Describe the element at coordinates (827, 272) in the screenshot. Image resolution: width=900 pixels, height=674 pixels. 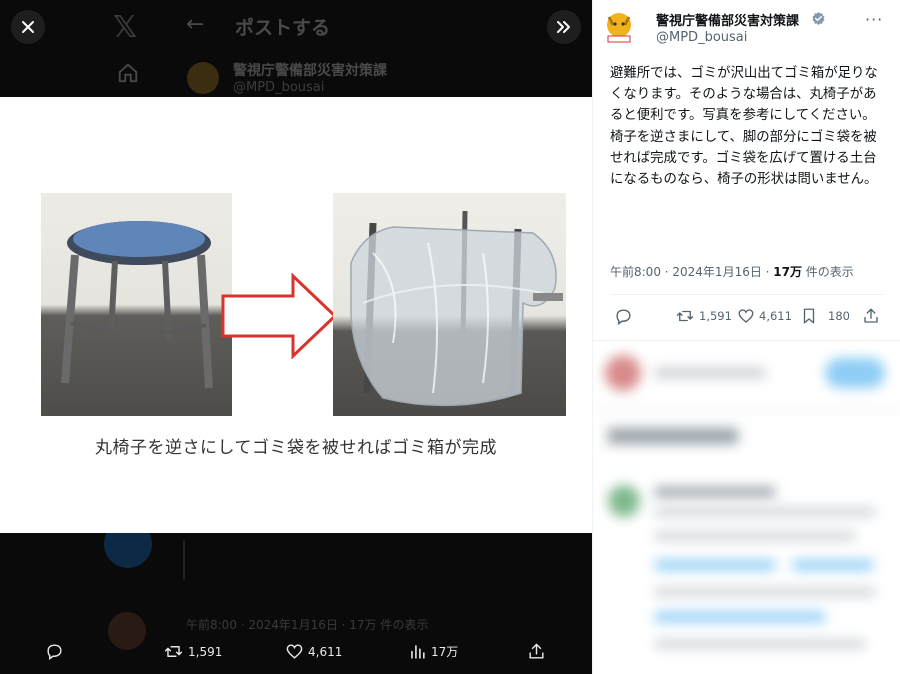
I see `view-label: 件の表示` at that location.